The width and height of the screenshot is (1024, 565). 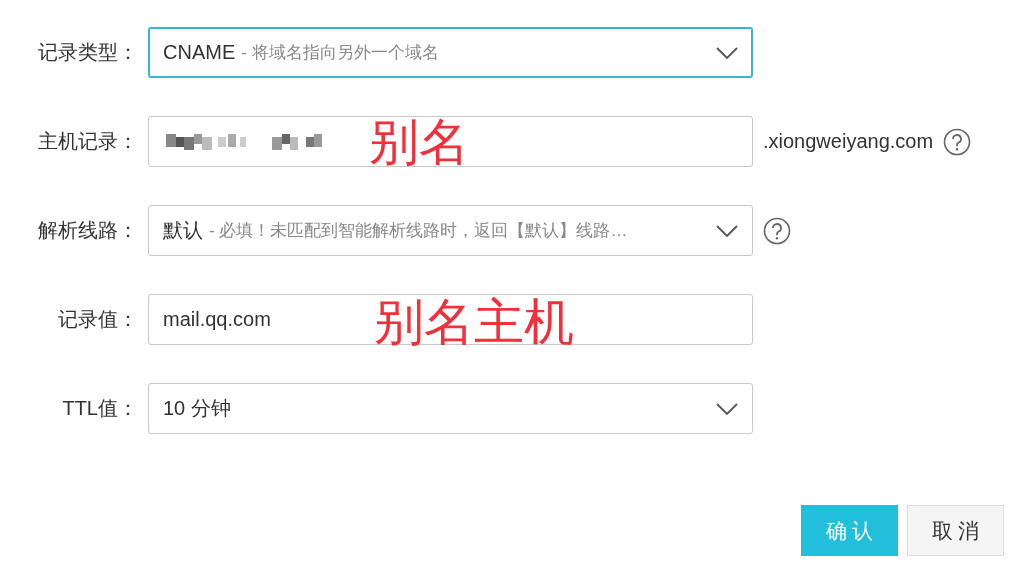 I want to click on field-label: TTL值：, so click(x=100, y=408).